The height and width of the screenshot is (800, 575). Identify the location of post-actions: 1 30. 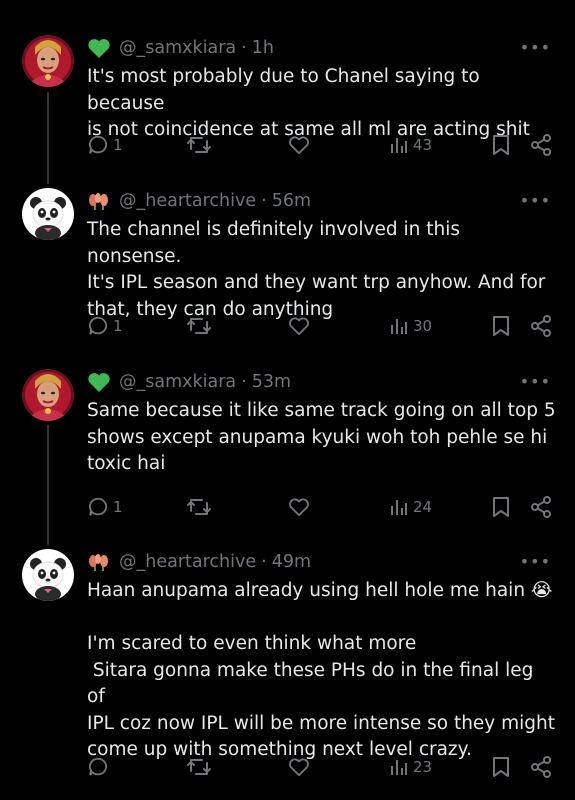
(322, 326).